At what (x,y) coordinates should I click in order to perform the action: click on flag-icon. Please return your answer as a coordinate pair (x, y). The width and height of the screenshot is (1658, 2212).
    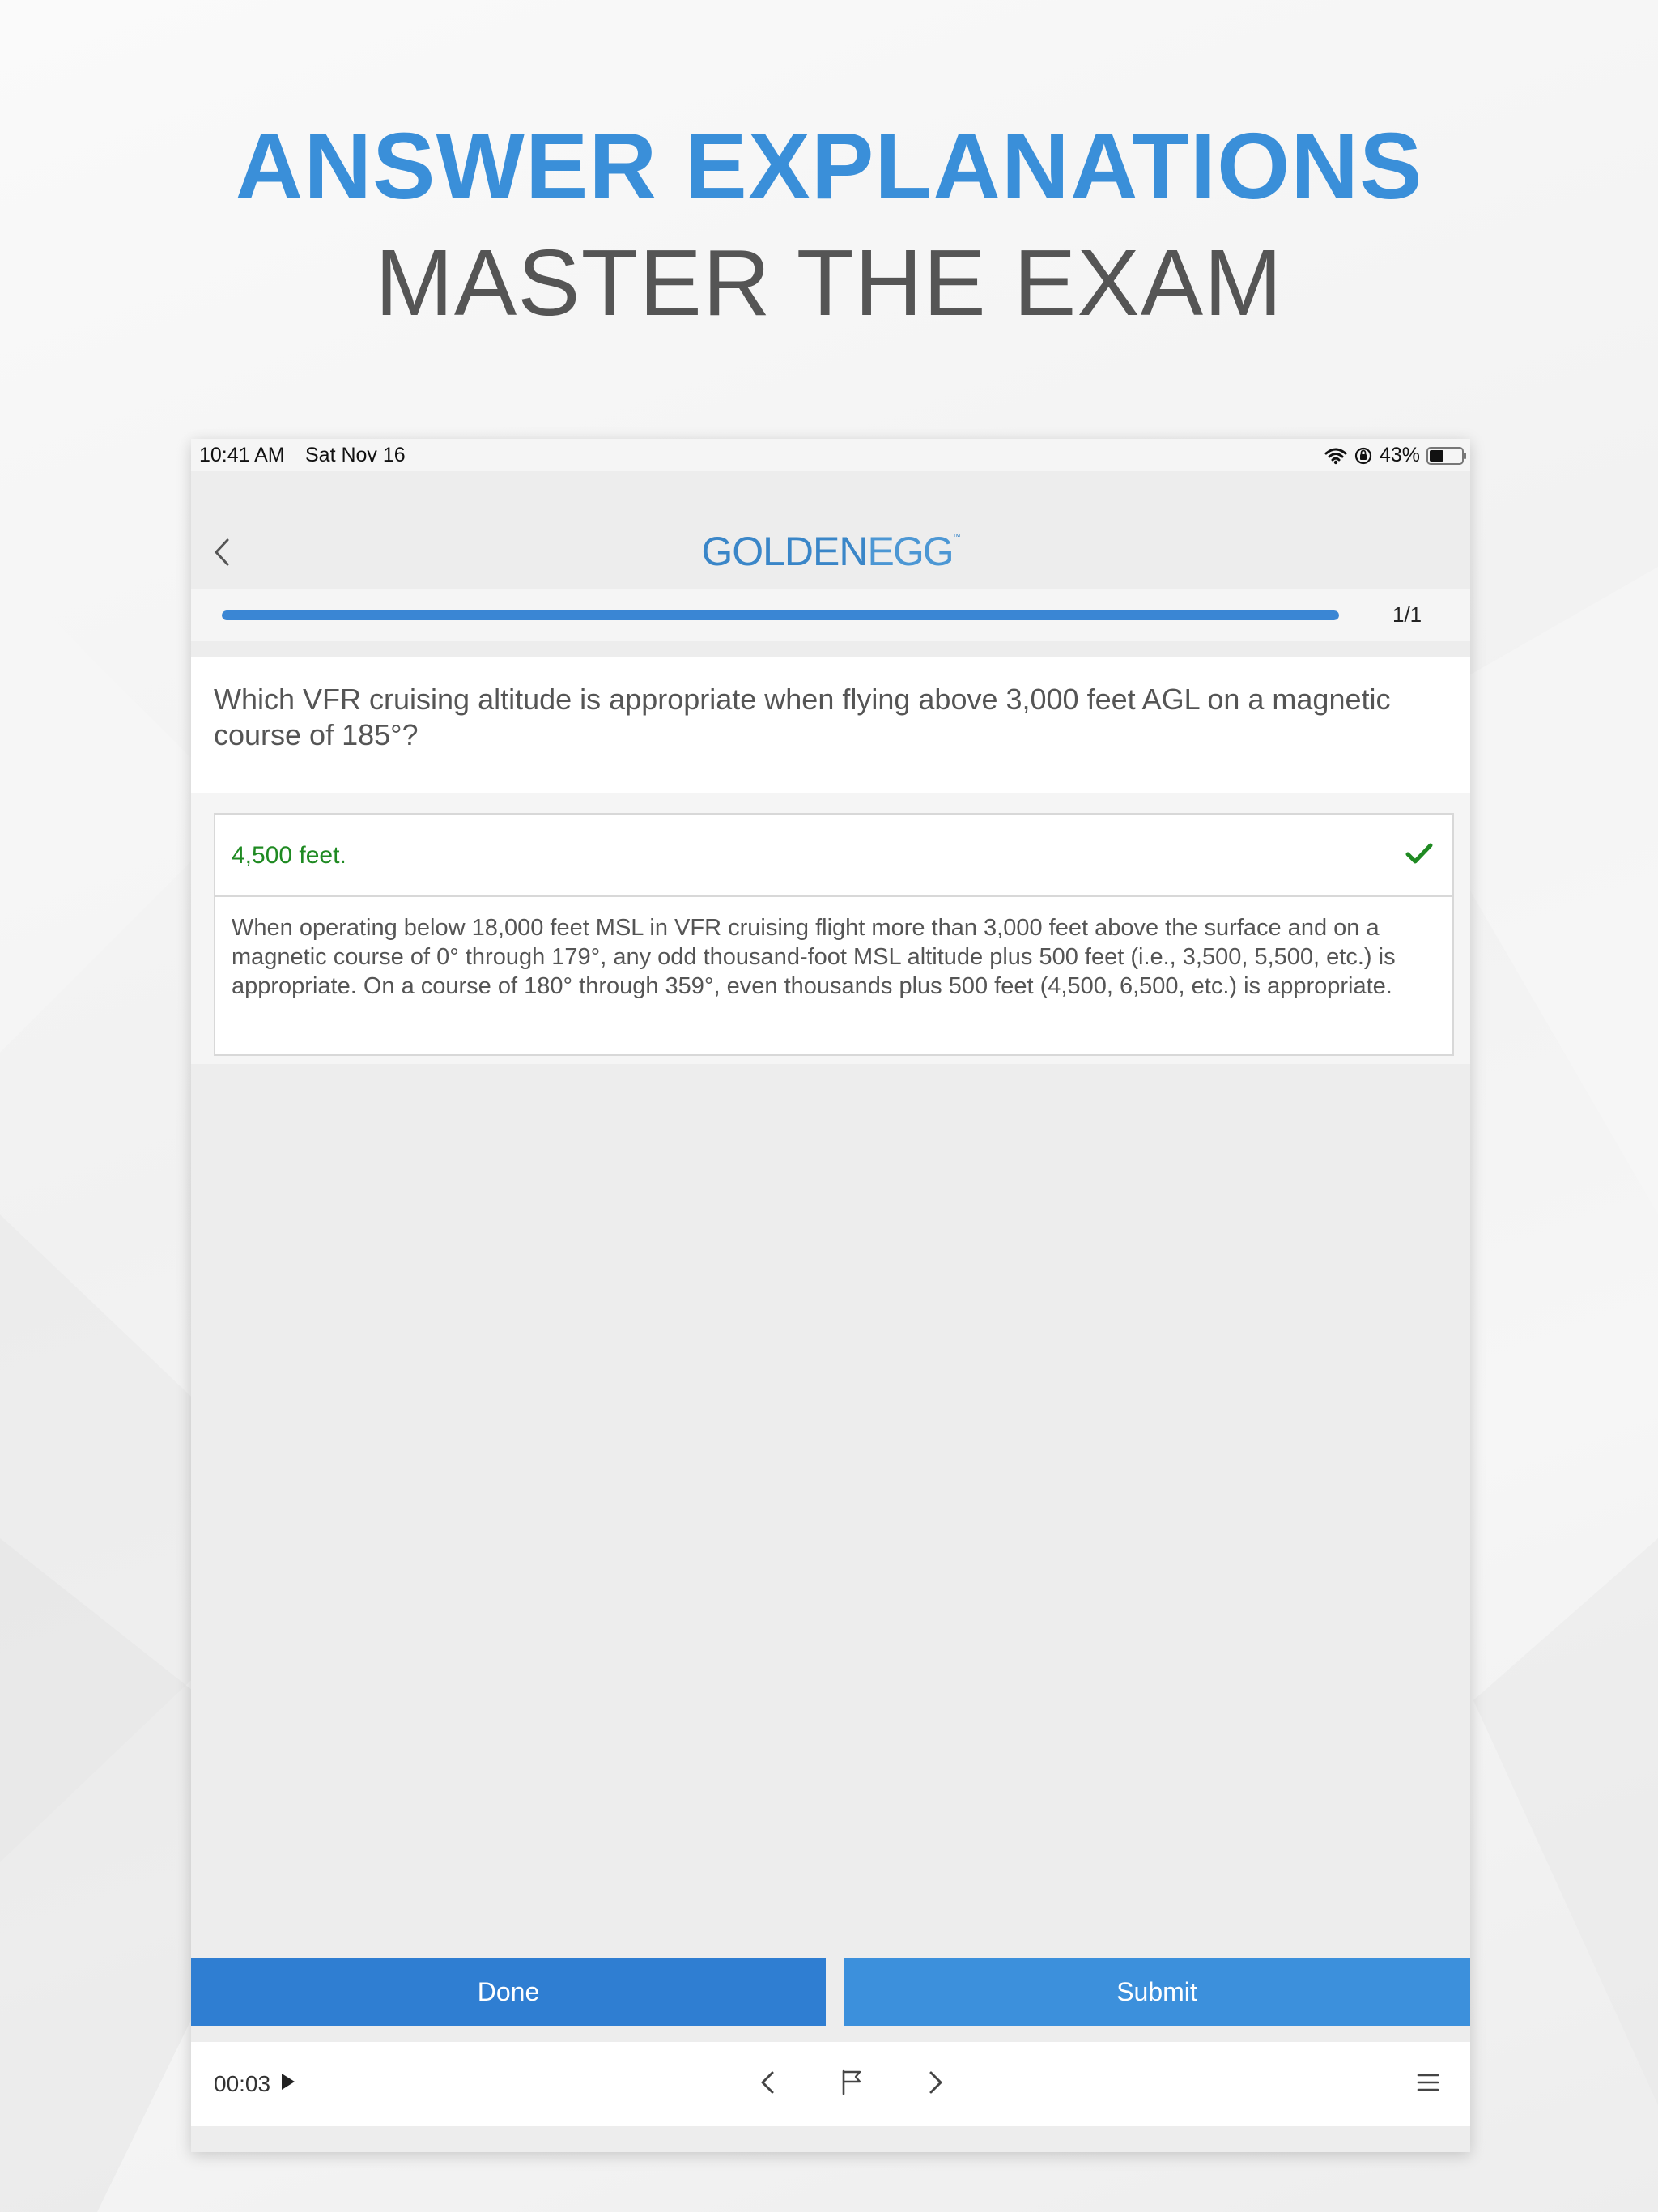
    Looking at the image, I should click on (851, 2084).